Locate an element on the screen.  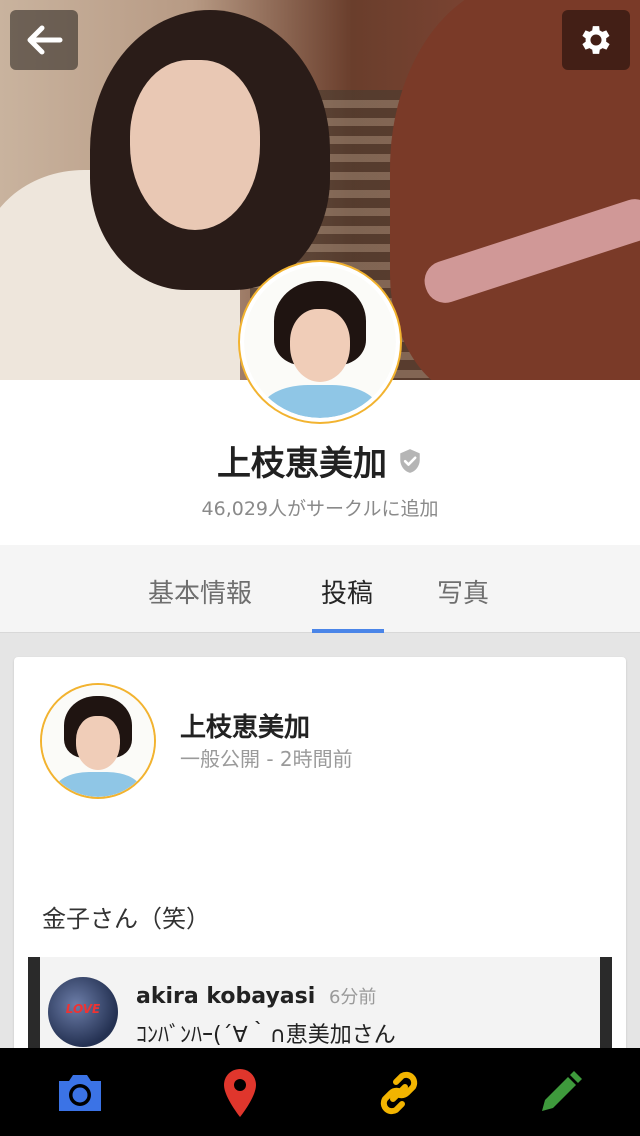
bottom-action-bar is located at coordinates (320, 1092).